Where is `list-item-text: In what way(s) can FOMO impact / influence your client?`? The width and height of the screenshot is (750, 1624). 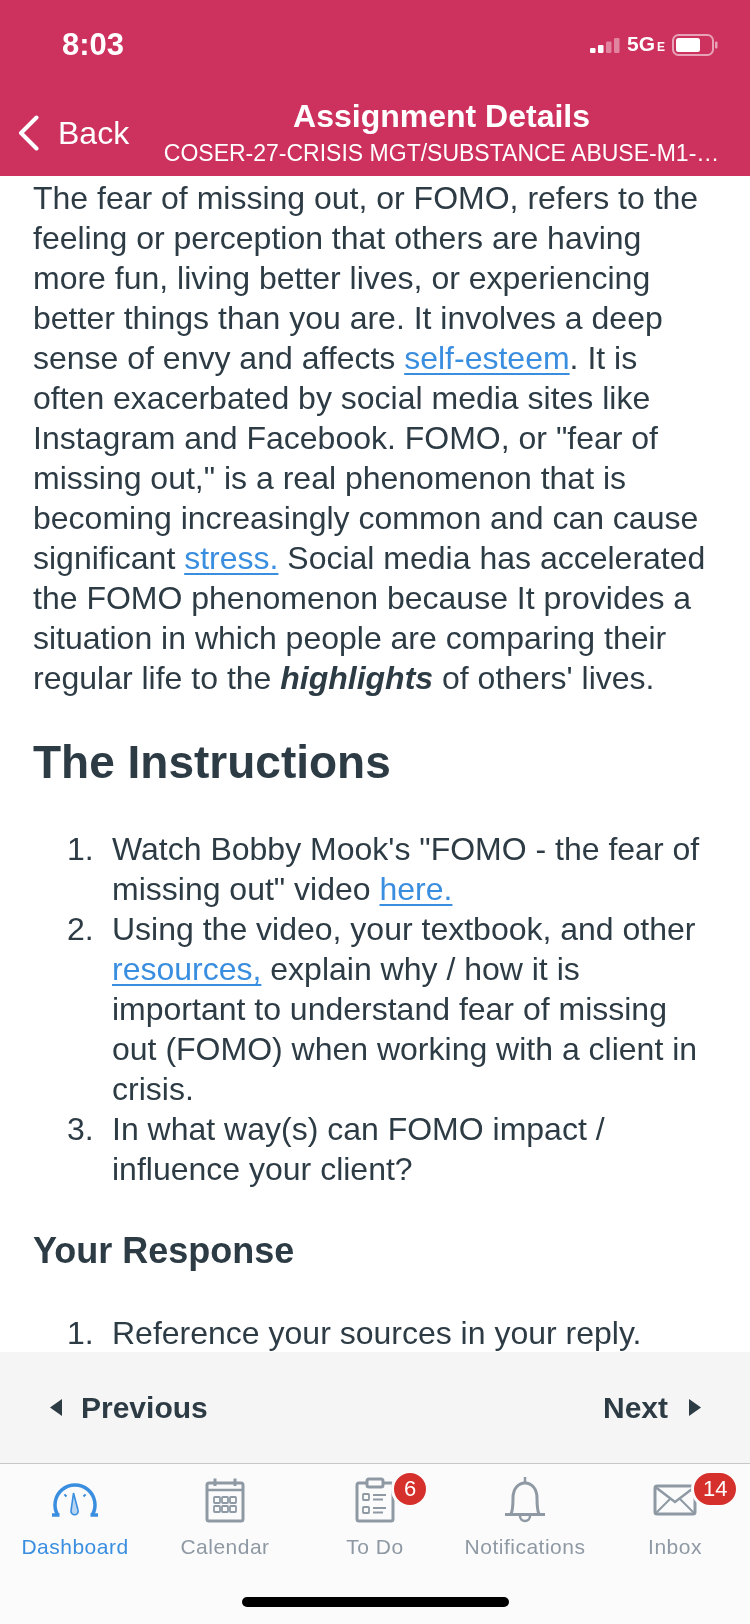
list-item-text: In what way(s) can FOMO impact / influence your client? is located at coordinates (359, 1149).